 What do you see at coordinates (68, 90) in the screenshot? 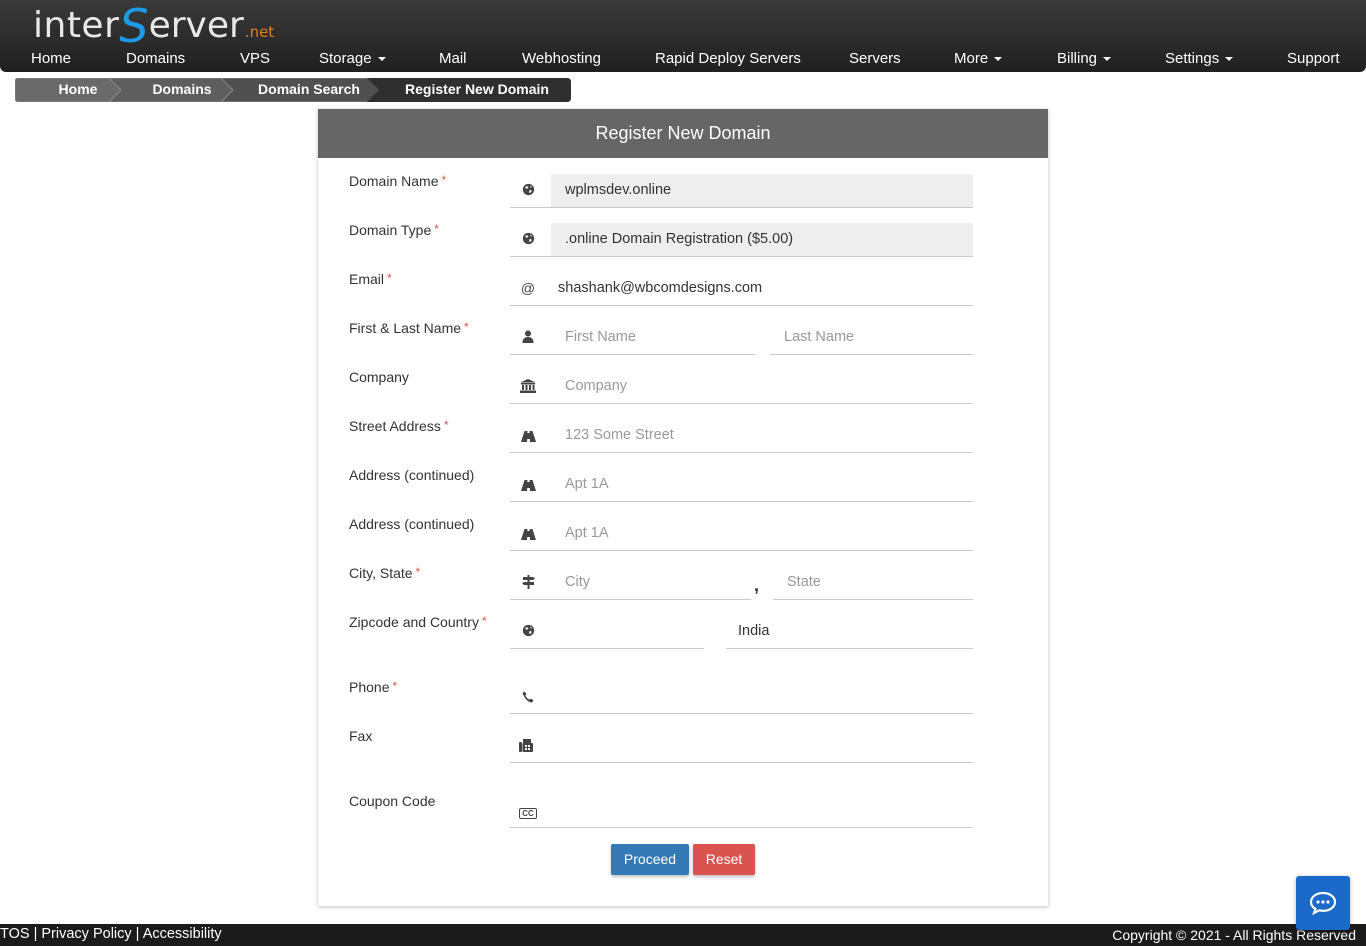
I see `breadcrumb-home: Home` at bounding box center [68, 90].